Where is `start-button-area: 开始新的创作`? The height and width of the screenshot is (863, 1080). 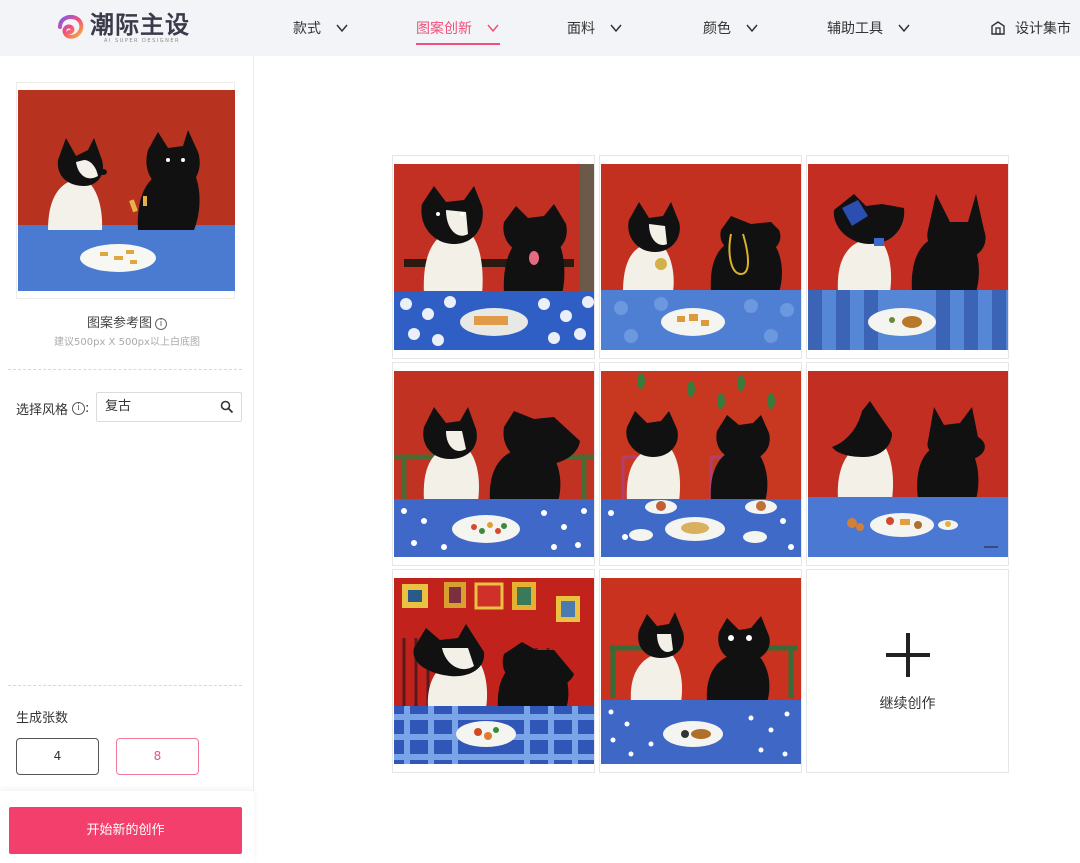
start-button-area: 开始新的创作 is located at coordinates (127, 827).